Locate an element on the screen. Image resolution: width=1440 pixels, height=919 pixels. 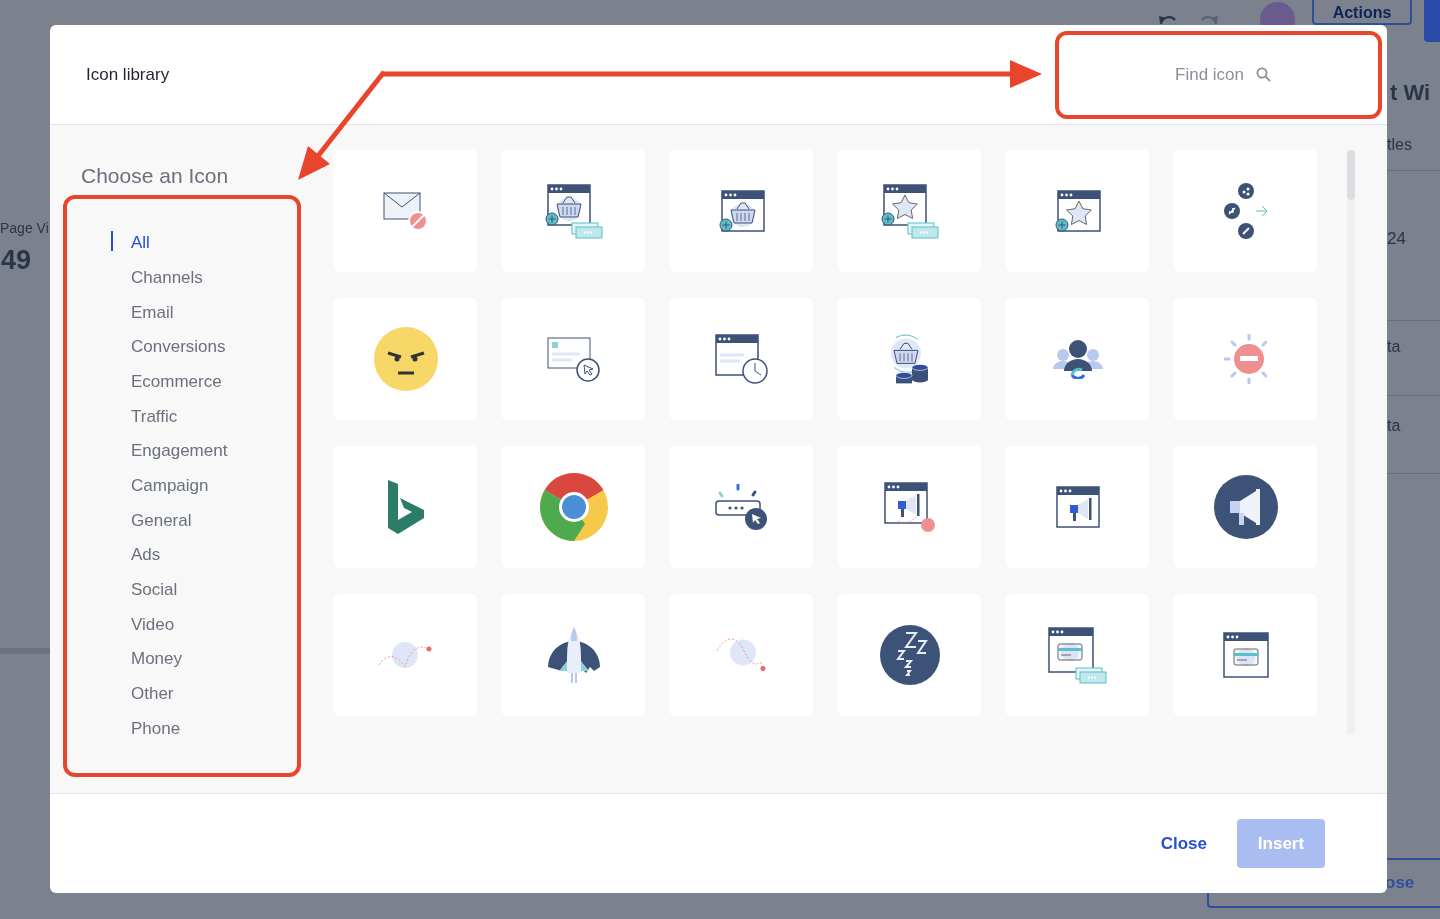
category-item: Social is located at coordinates (144, 590).